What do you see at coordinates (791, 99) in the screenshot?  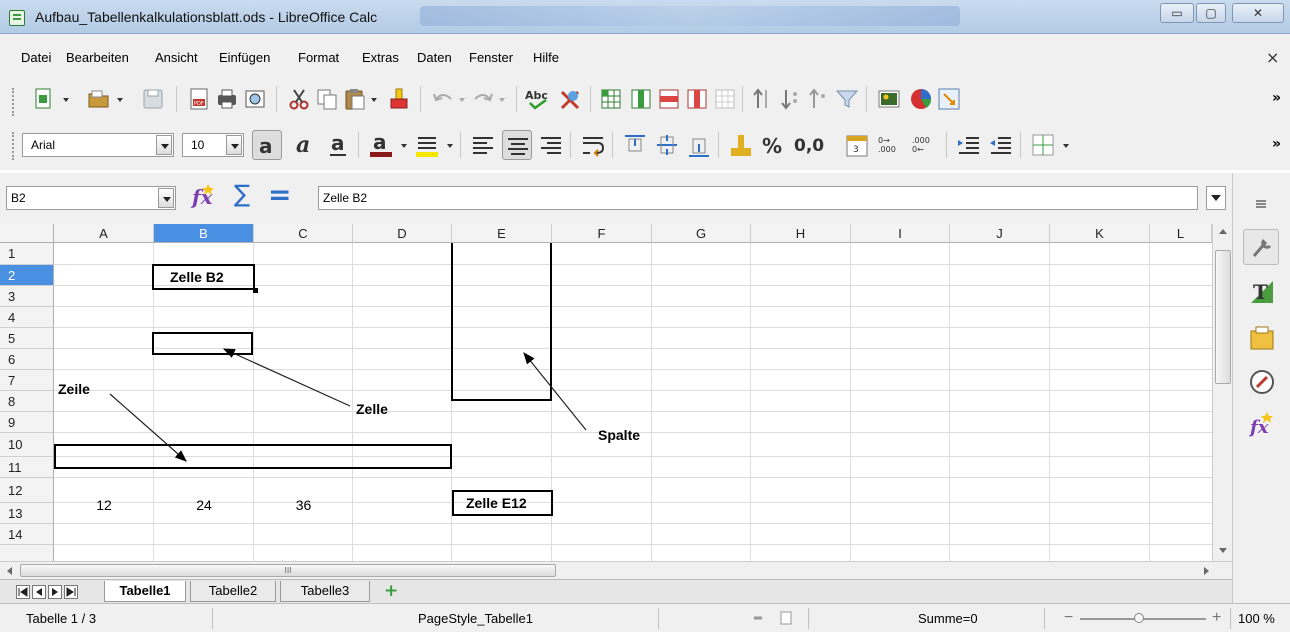 I see `sort-descending-icon` at bounding box center [791, 99].